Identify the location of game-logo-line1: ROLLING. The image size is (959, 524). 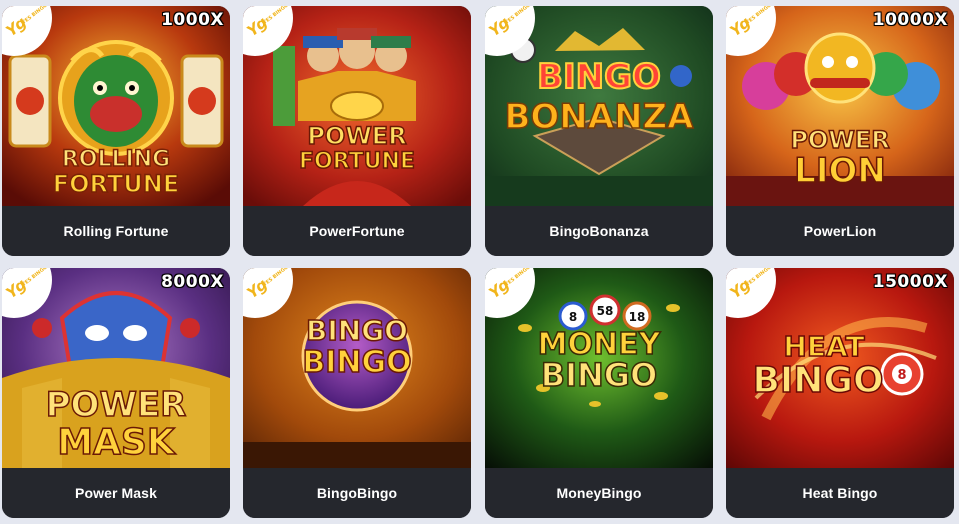
(116, 159).